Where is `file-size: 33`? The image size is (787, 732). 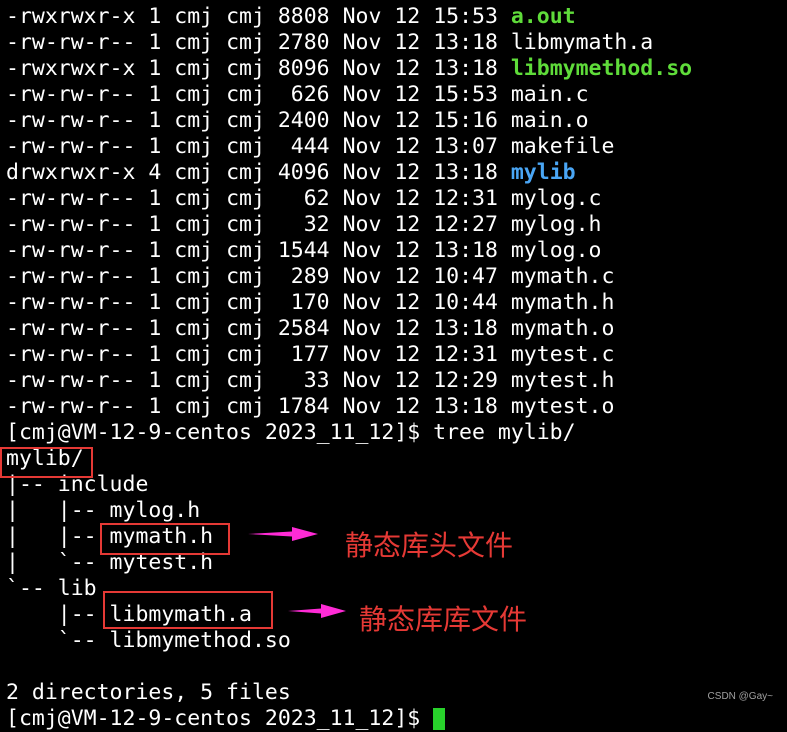
file-size: 33 is located at coordinates (297, 380).